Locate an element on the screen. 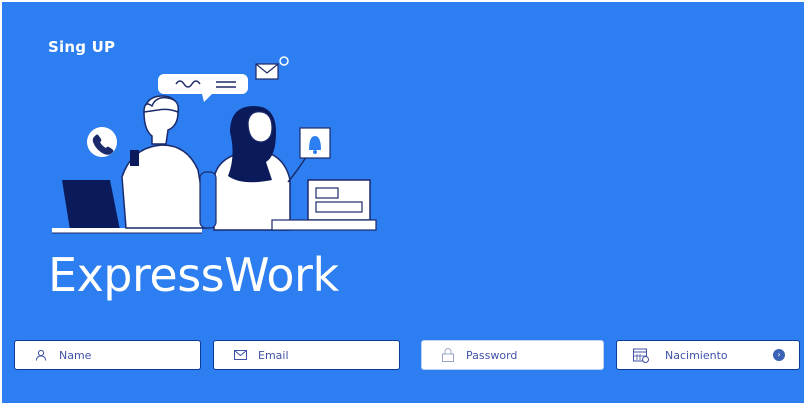  calendar-icon is located at coordinates (641, 355).